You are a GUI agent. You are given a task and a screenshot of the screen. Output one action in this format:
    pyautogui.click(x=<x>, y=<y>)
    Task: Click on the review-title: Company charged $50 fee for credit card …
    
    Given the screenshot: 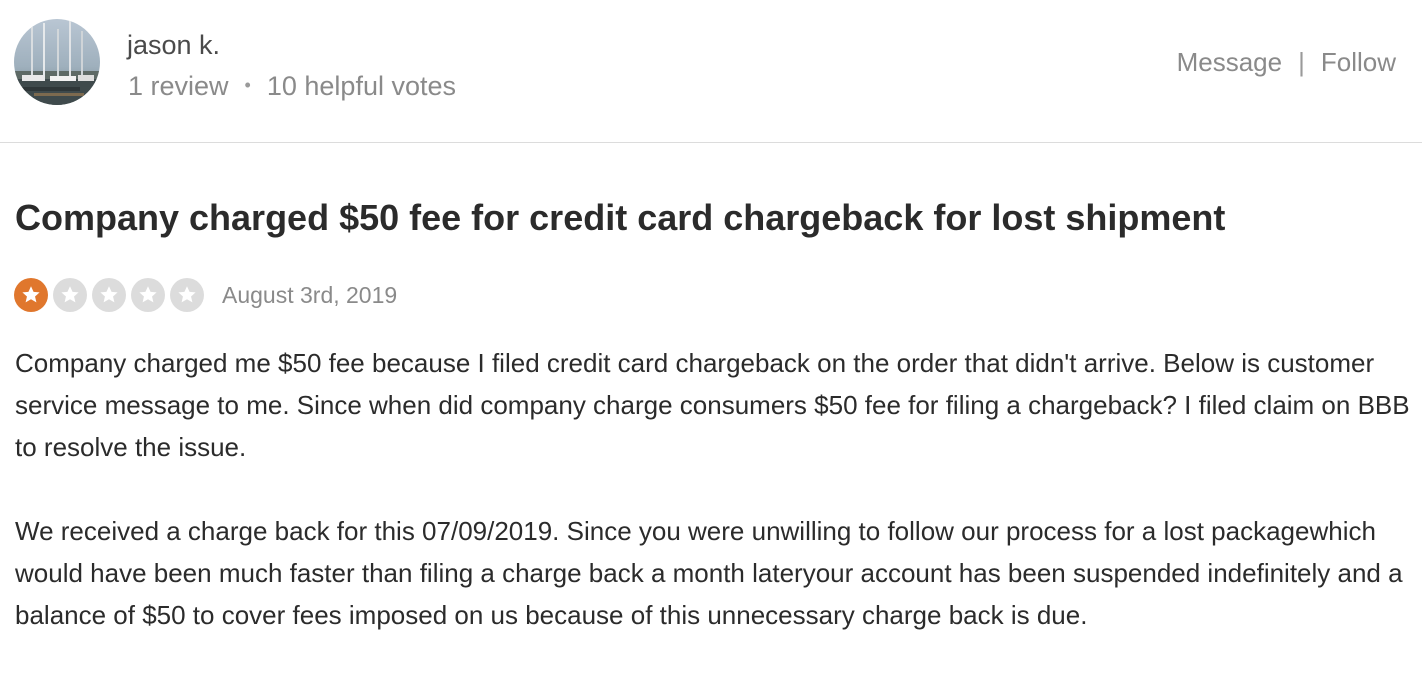 What is the action you would take?
    pyautogui.click(x=620, y=218)
    